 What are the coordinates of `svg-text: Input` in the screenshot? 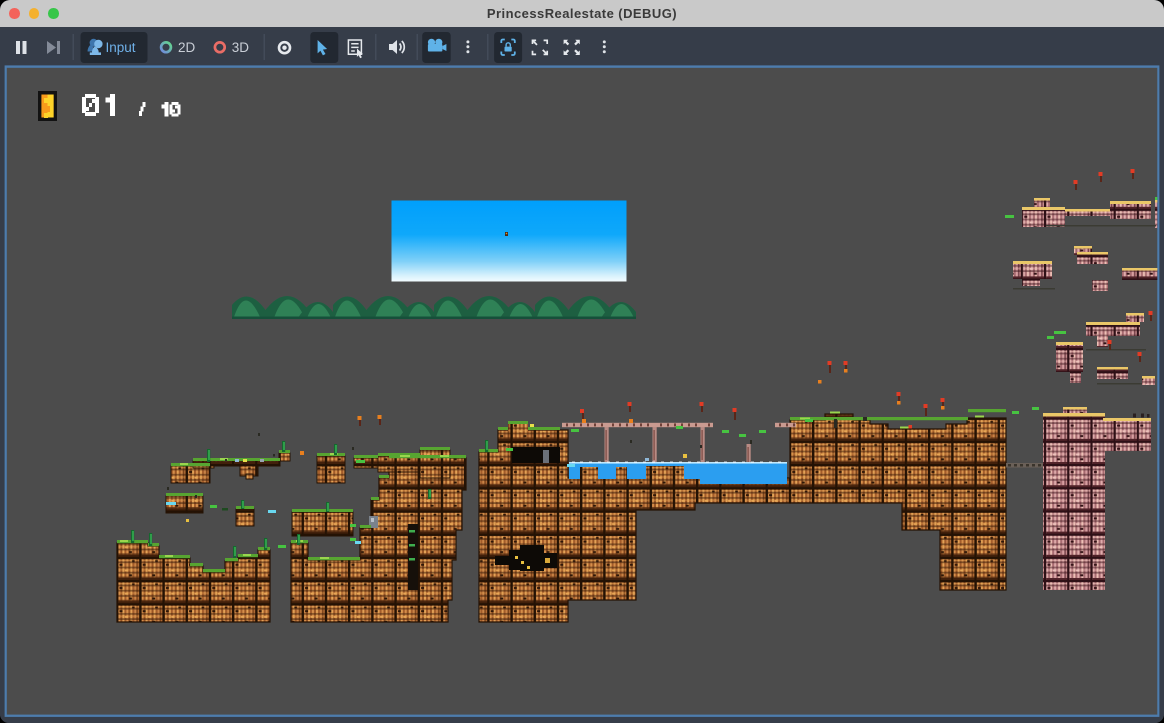 It's located at (121, 47).